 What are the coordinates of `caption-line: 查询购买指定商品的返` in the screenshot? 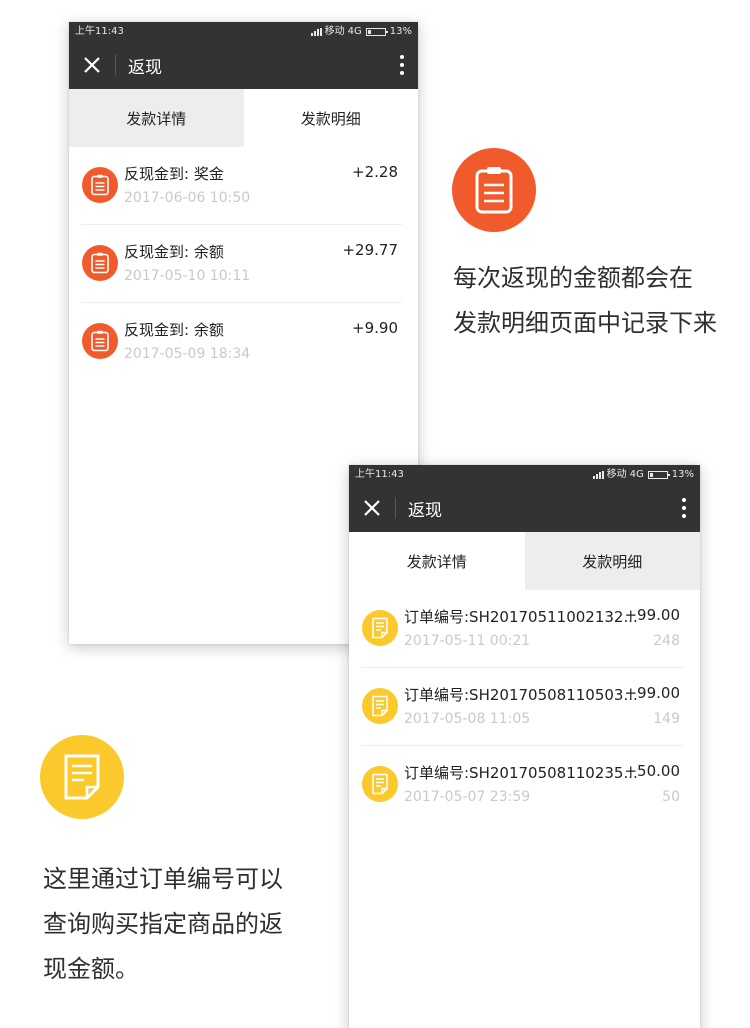 It's located at (163, 924).